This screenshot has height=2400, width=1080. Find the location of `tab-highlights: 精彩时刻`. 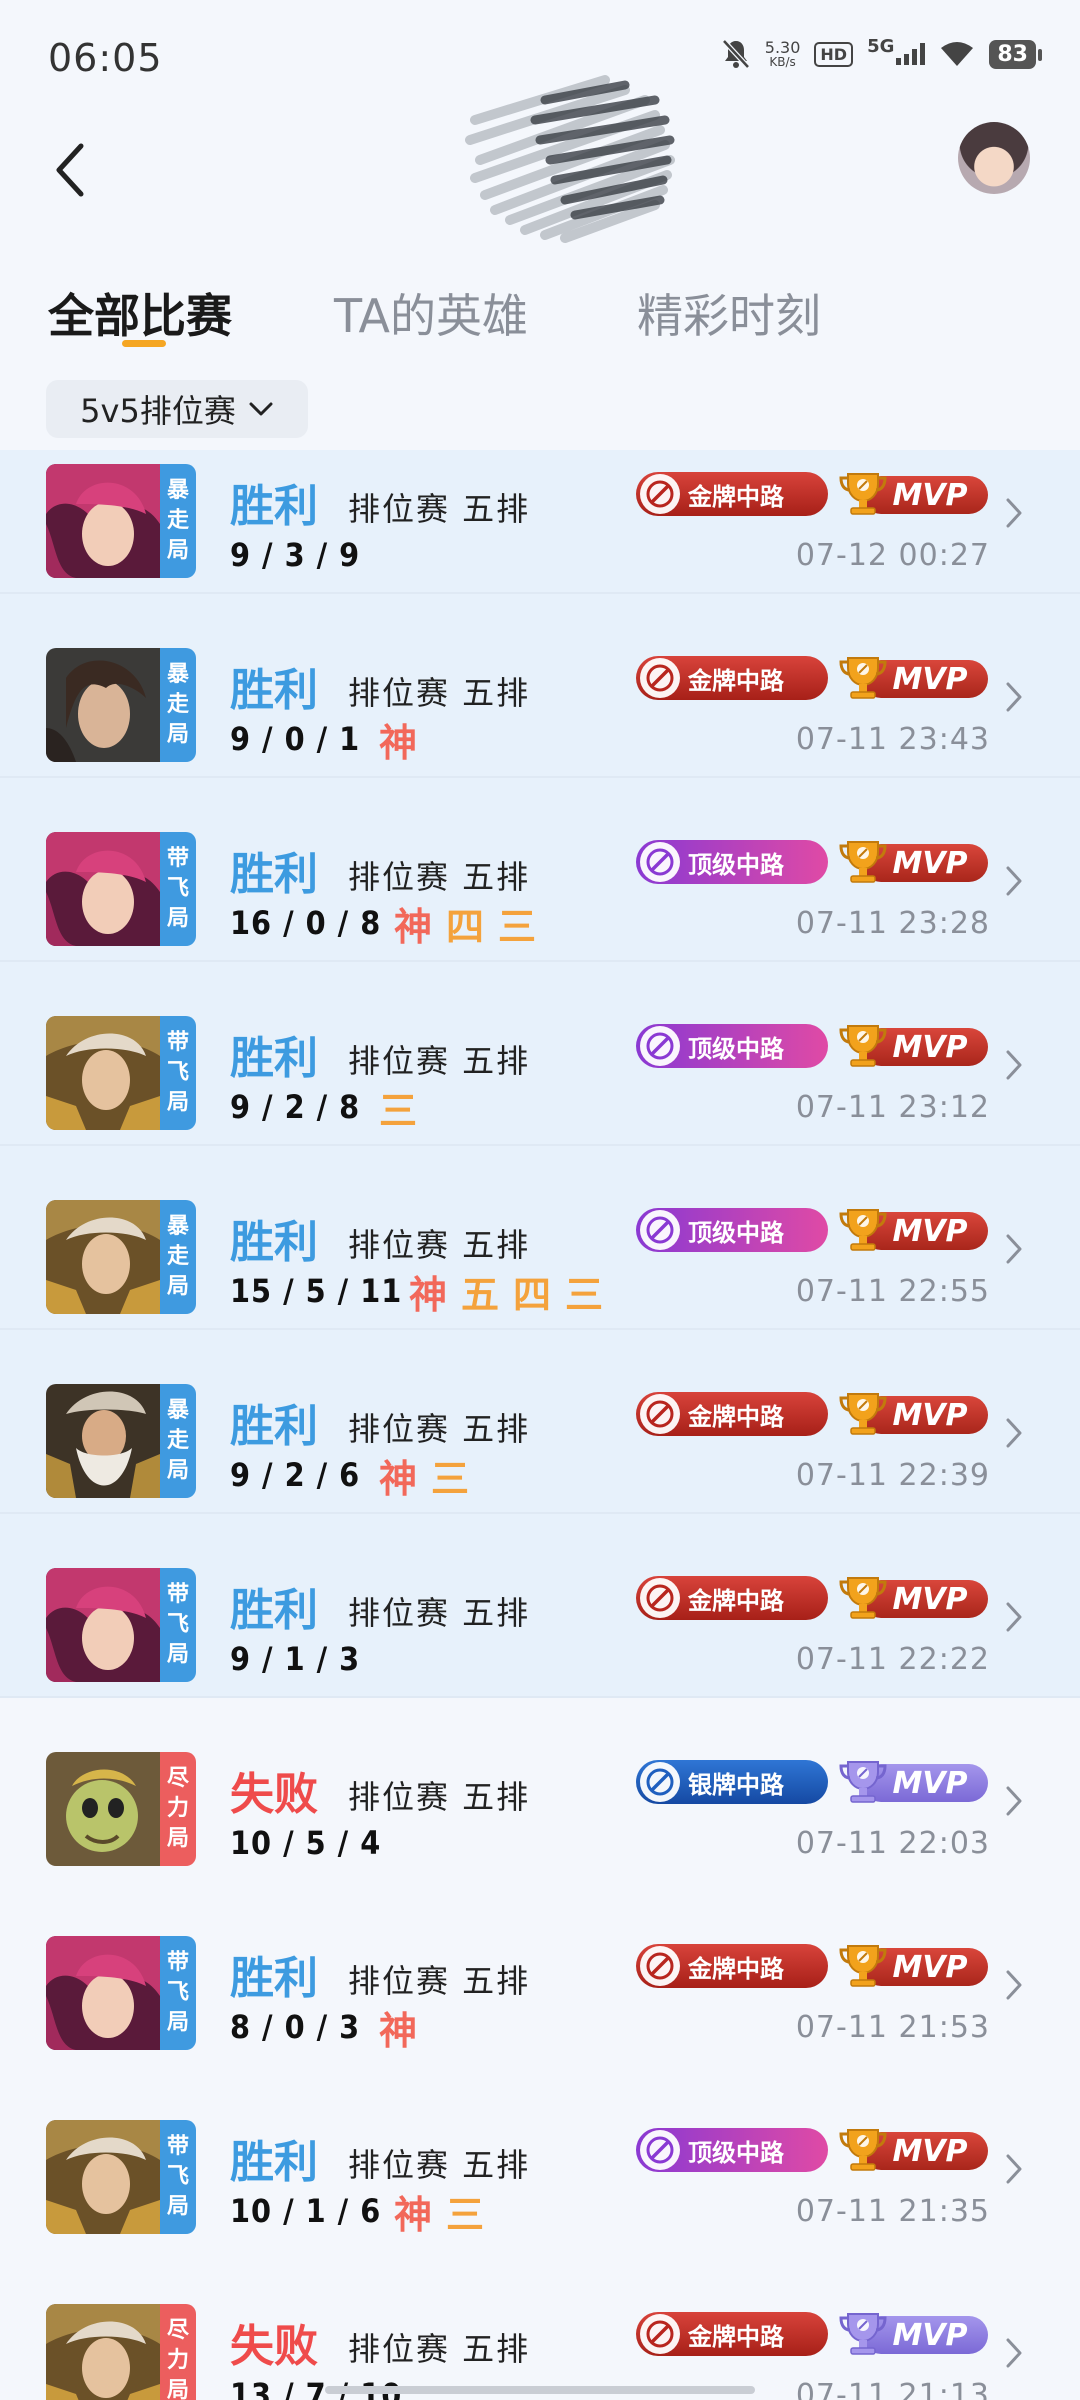

tab-highlights: 精彩时刻 is located at coordinates (729, 313).